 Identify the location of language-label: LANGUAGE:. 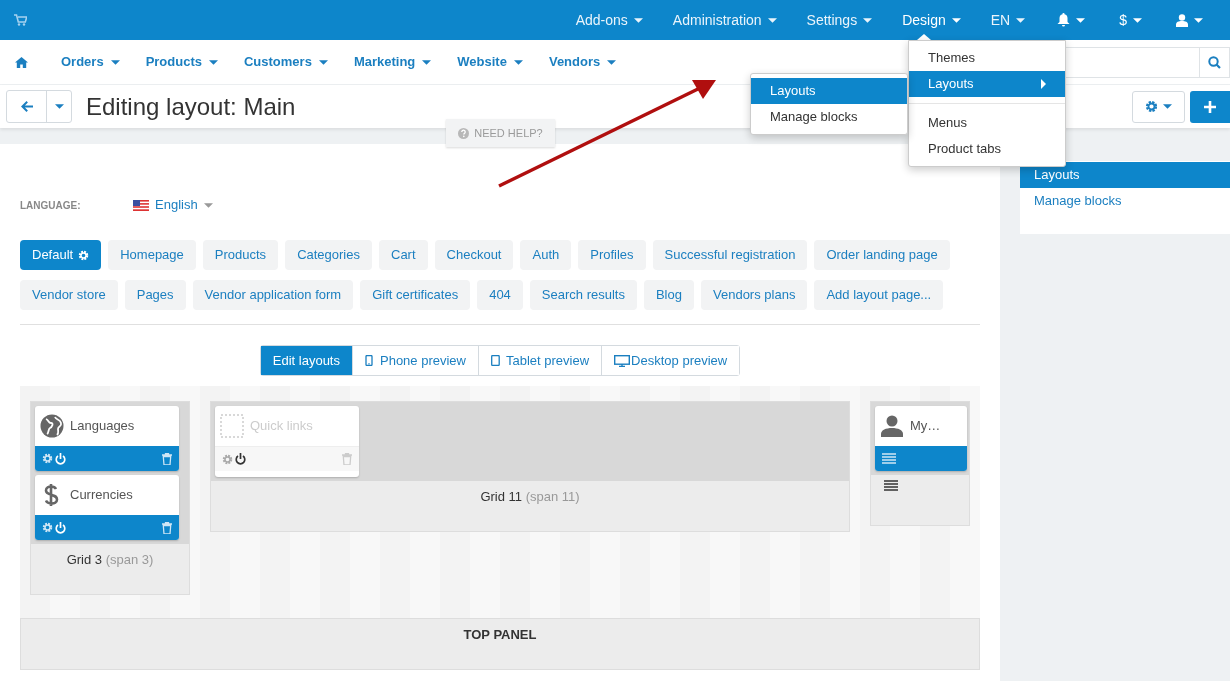
(51, 205).